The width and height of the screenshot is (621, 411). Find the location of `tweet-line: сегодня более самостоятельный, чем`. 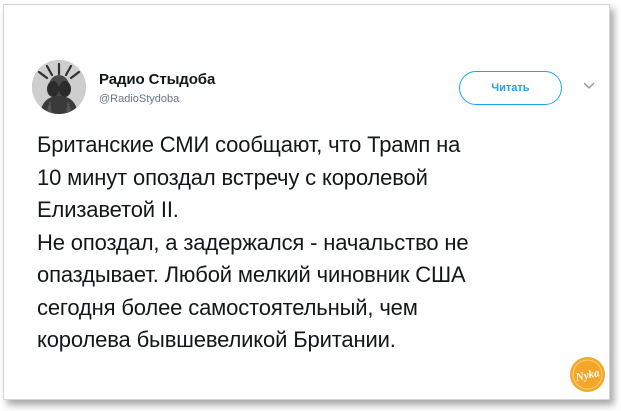

tweet-line: сегодня более самостоятельный, чем is located at coordinates (227, 307).